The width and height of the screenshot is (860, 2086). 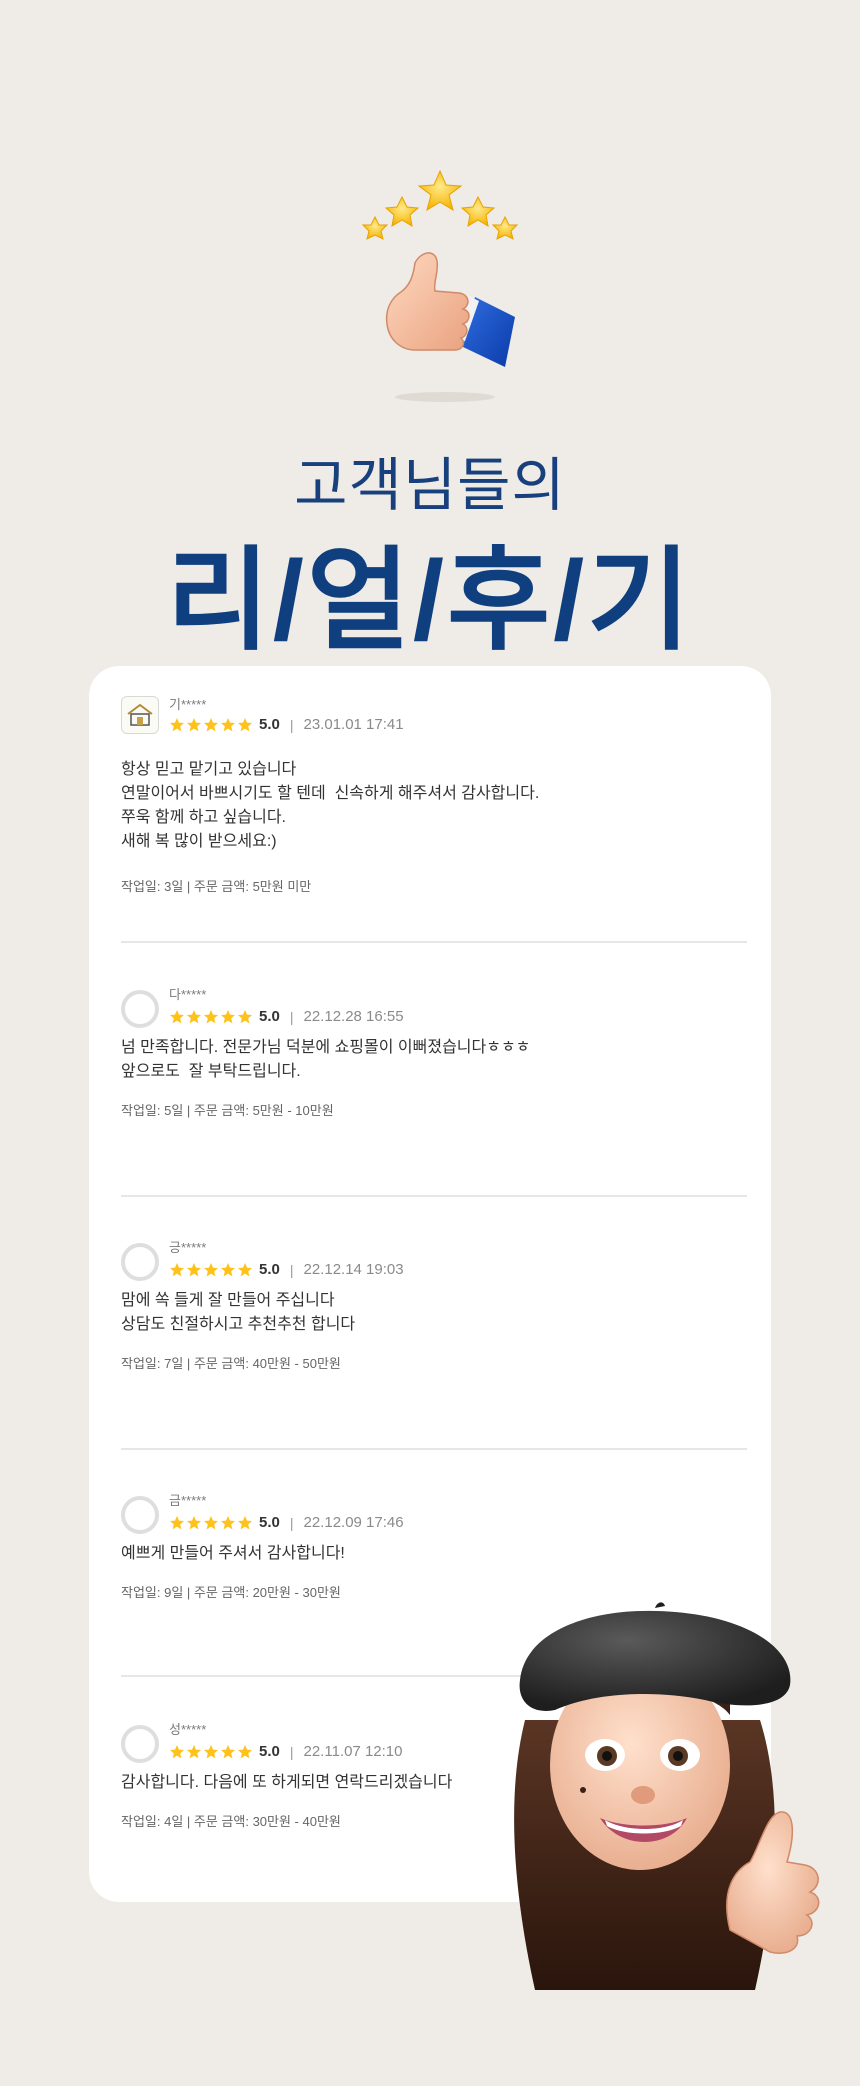 I want to click on reviewer-name: 금*****, so click(x=188, y=1500).